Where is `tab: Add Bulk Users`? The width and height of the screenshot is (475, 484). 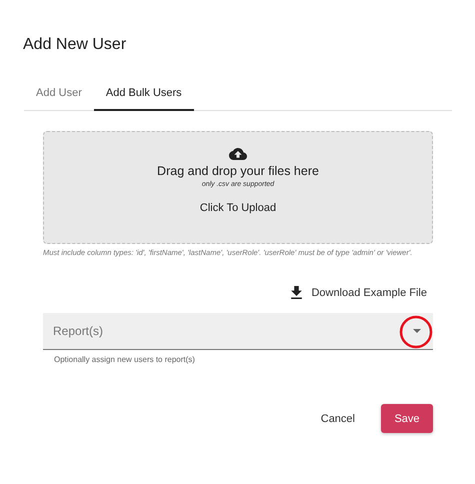 tab: Add Bulk Users is located at coordinates (144, 95).